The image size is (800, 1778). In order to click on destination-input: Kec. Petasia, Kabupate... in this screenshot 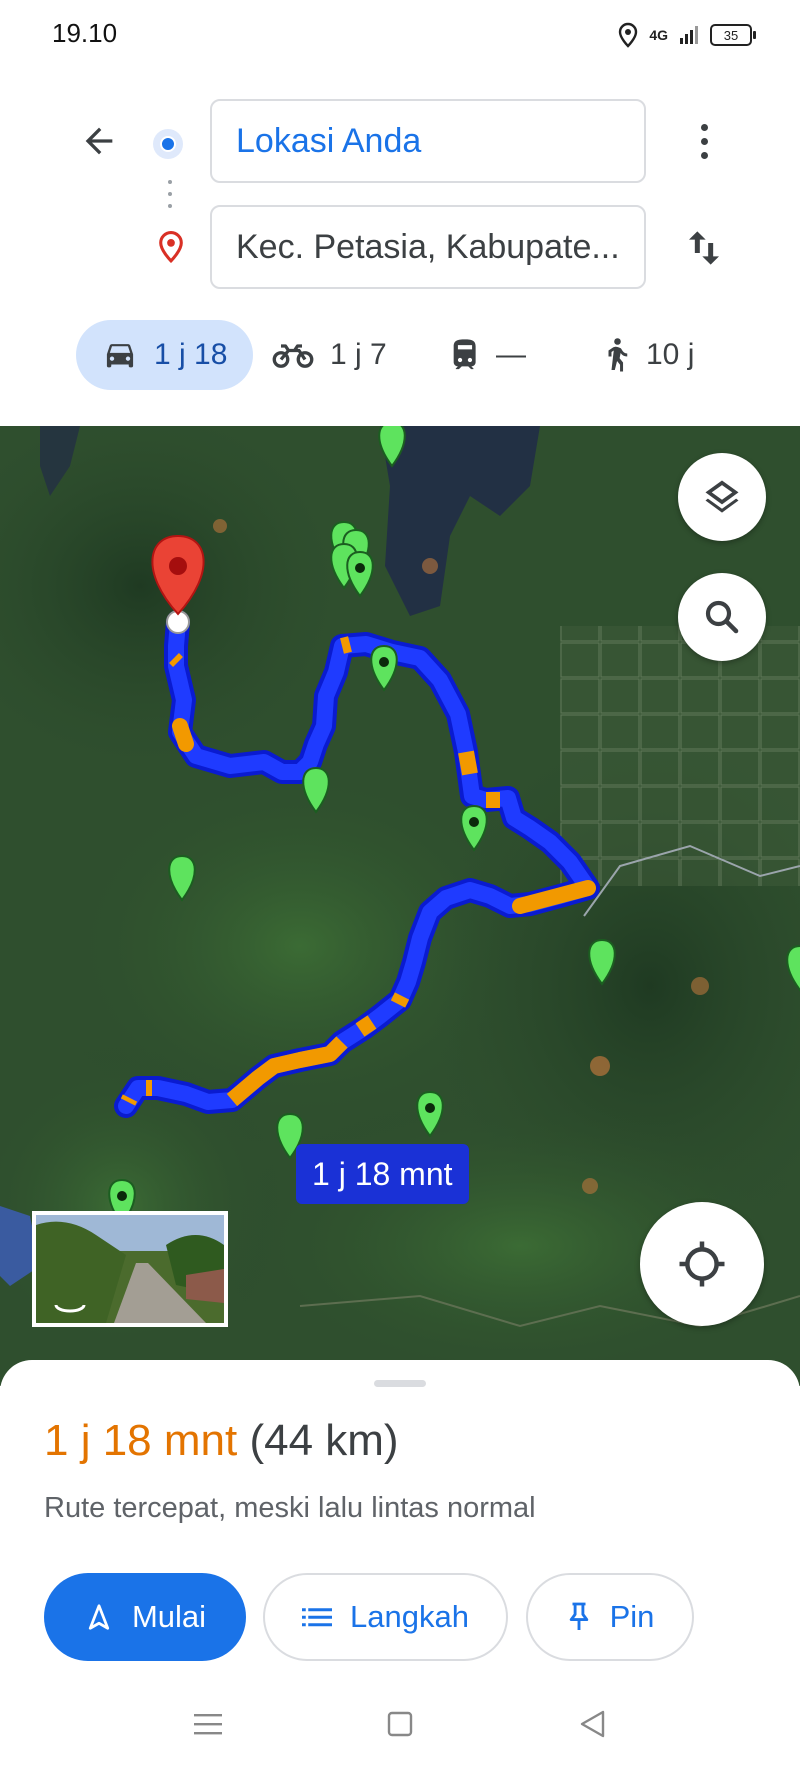, I will do `click(428, 247)`.